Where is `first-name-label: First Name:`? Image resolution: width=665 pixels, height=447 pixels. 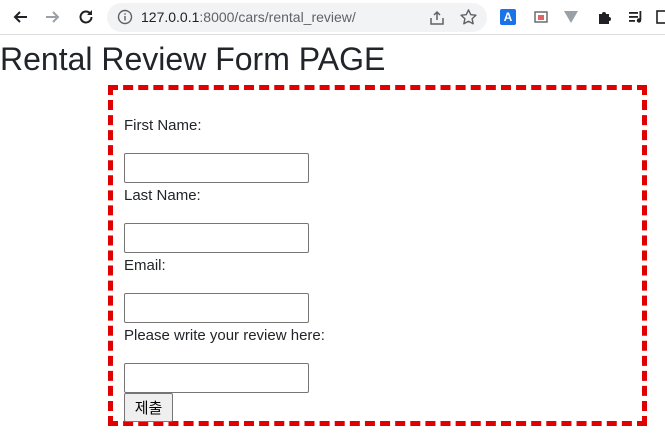 first-name-label: First Name: is located at coordinates (163, 125).